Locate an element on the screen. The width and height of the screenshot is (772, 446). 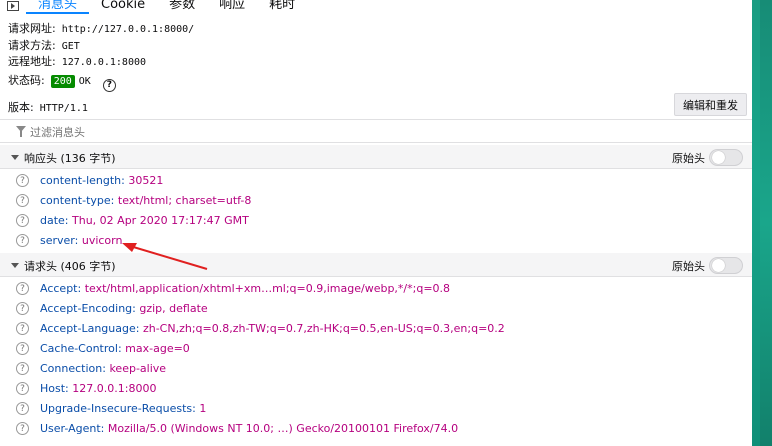
red-arrow-annotation is located at coordinates (165, 256).